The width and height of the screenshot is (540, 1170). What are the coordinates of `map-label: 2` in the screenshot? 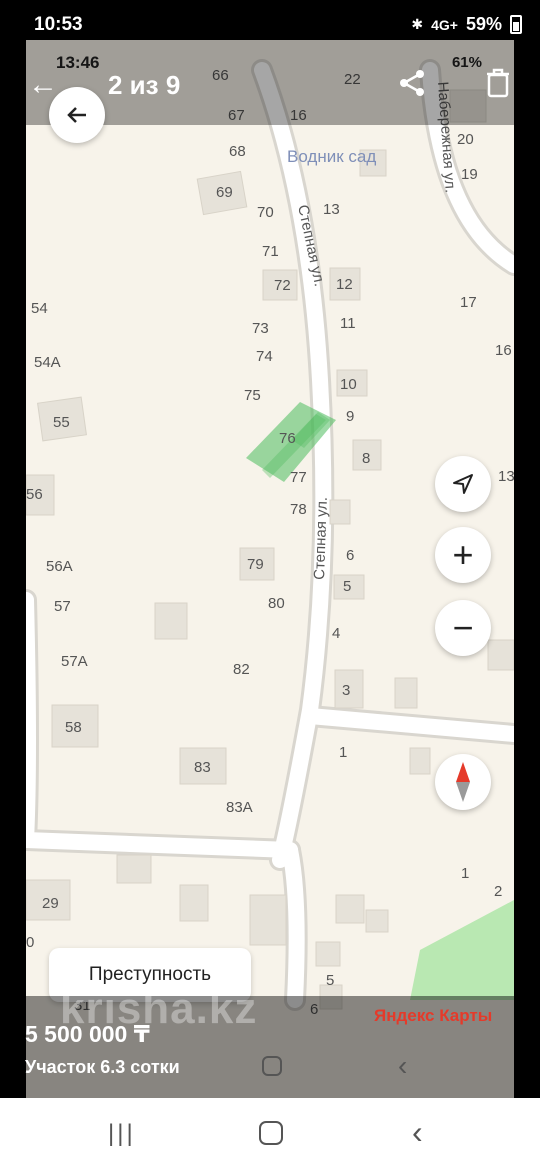 It's located at (498, 891).